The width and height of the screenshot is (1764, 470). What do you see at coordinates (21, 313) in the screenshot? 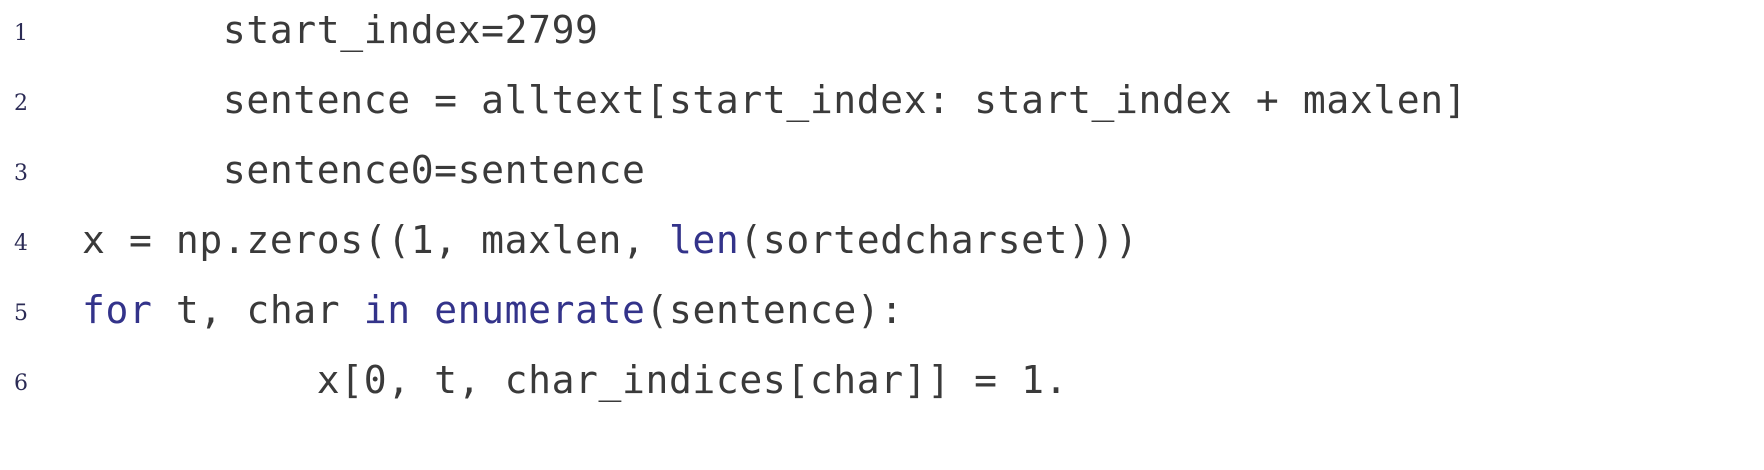
I see `line-number: 5` at bounding box center [21, 313].